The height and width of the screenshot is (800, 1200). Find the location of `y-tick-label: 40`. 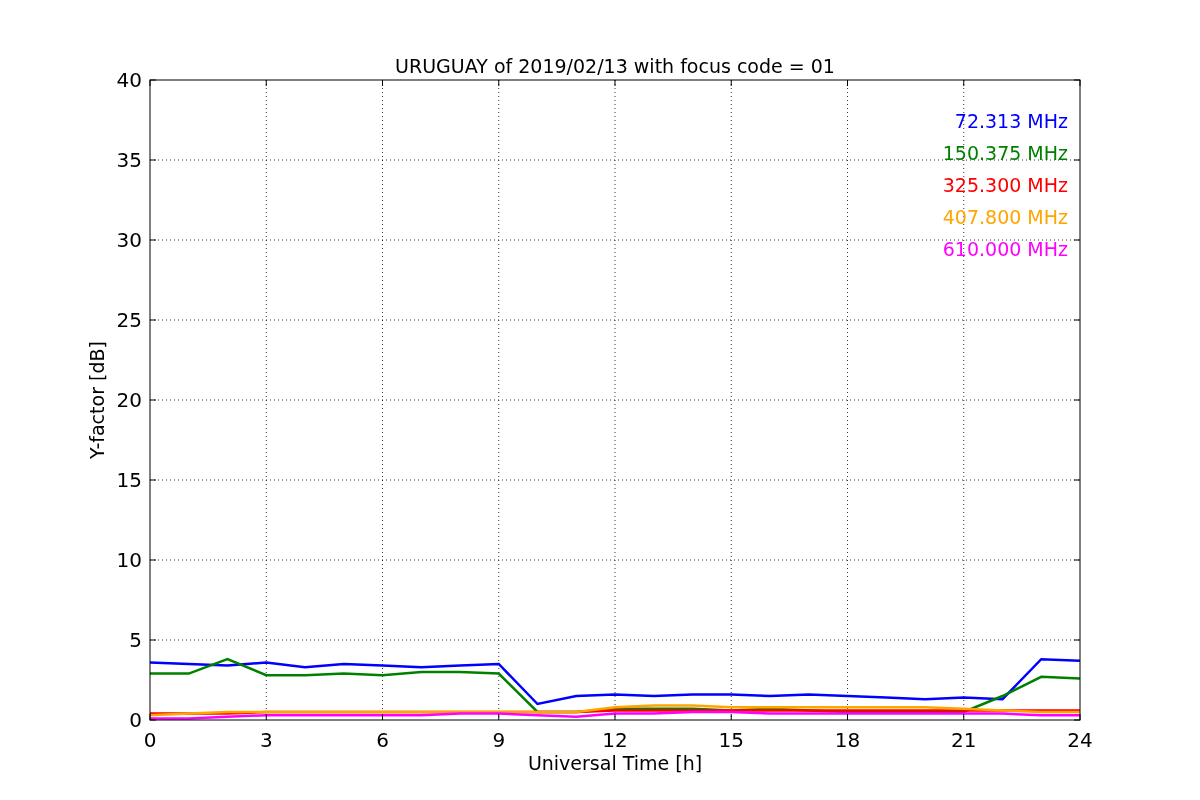

y-tick-label: 40 is located at coordinates (129, 80).